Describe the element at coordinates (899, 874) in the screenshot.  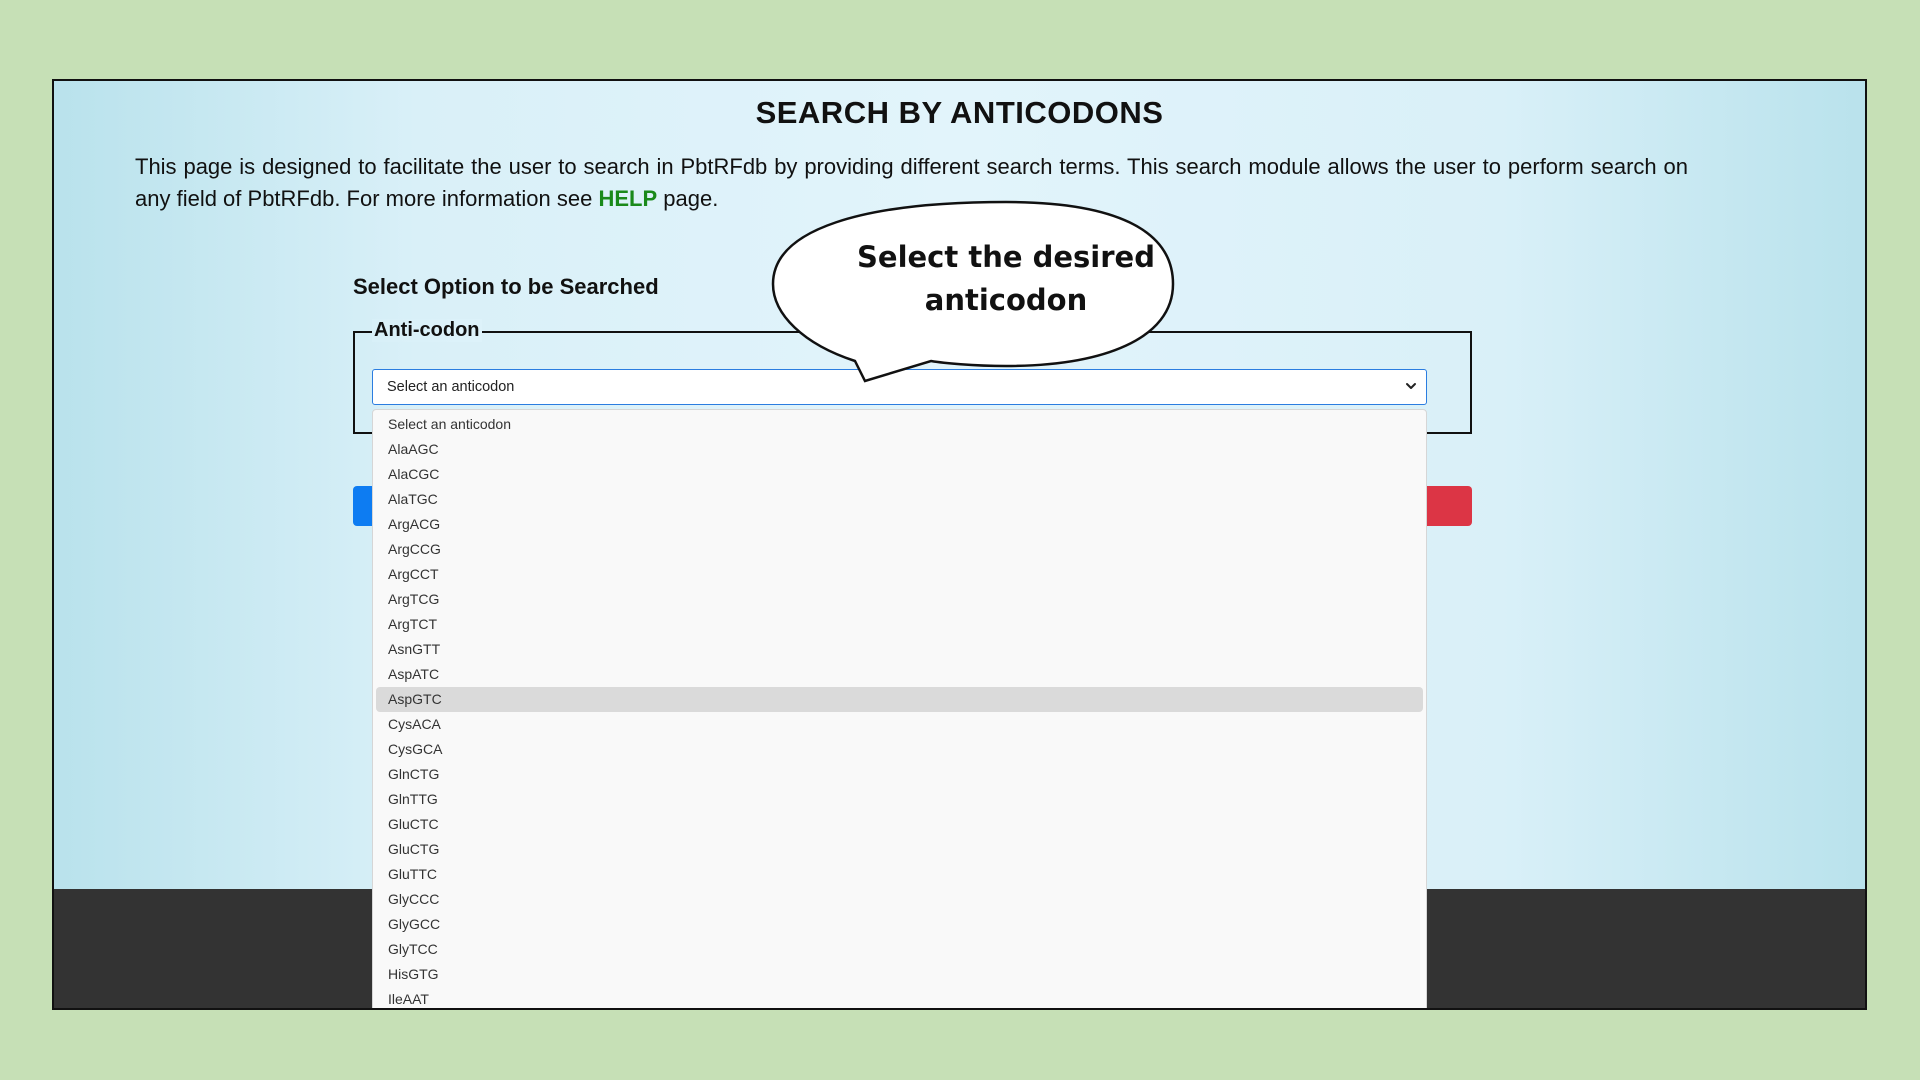
I see `dropdown-option: GluTTC` at that location.